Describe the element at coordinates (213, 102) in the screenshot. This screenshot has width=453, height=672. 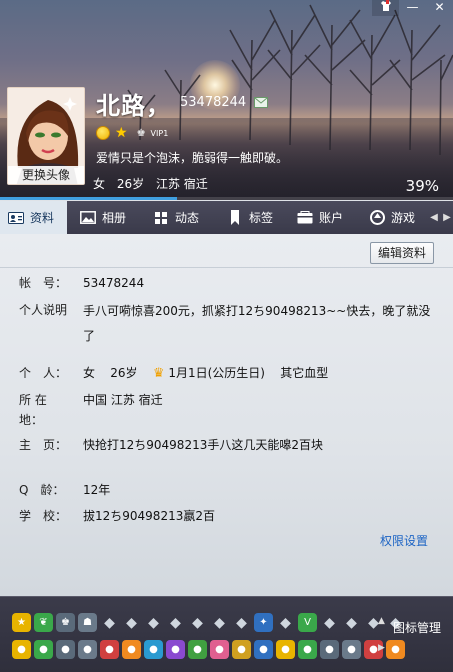
I see `qq-number: 53478244` at that location.